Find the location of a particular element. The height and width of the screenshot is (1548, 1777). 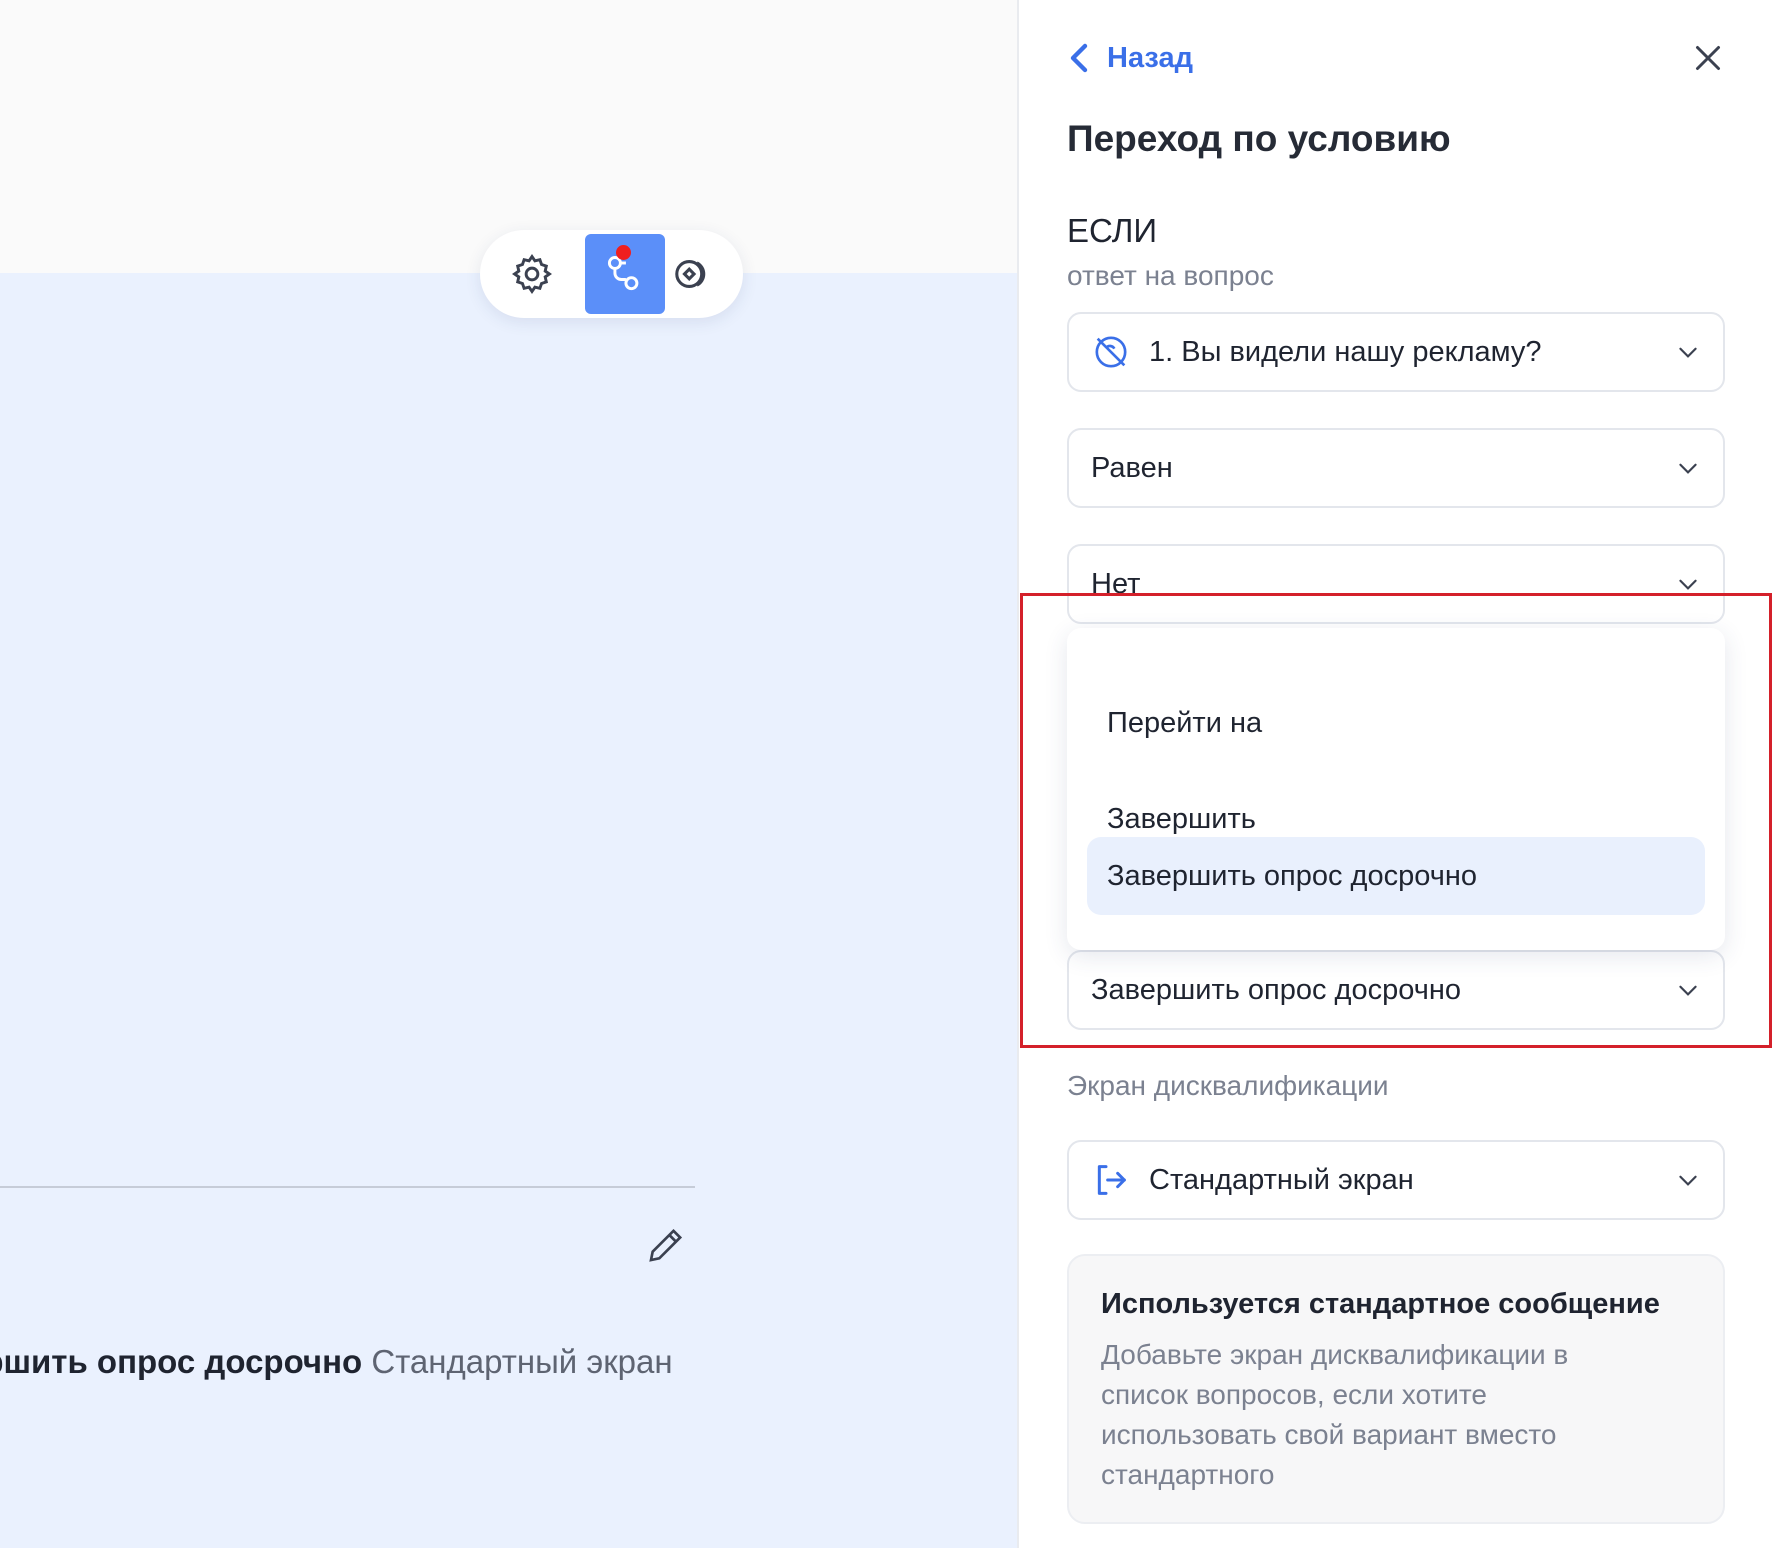

canvas-divider is located at coordinates (347, 1187).